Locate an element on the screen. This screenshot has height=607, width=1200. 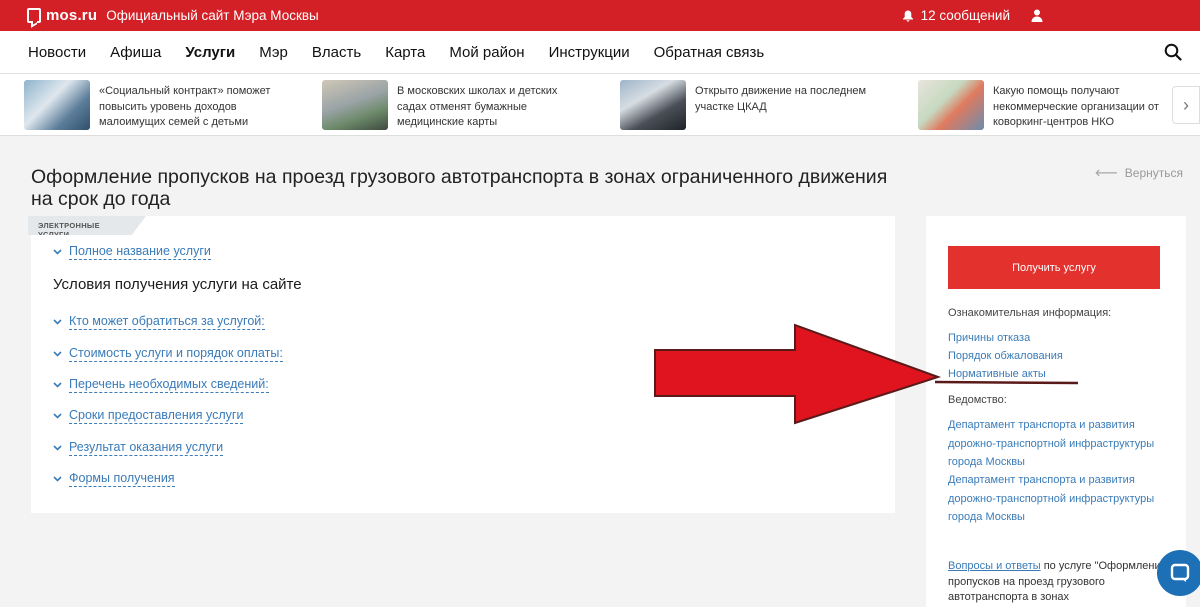
chat-button is located at coordinates (1178, 573).